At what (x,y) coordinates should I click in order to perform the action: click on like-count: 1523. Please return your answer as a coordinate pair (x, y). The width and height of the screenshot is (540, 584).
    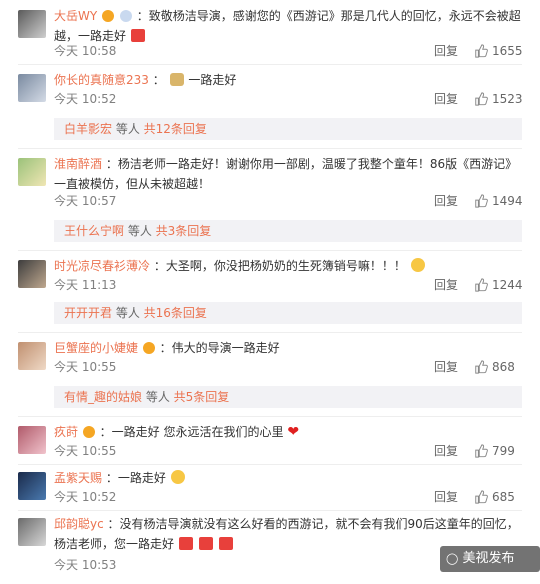
    Looking at the image, I should click on (507, 99).